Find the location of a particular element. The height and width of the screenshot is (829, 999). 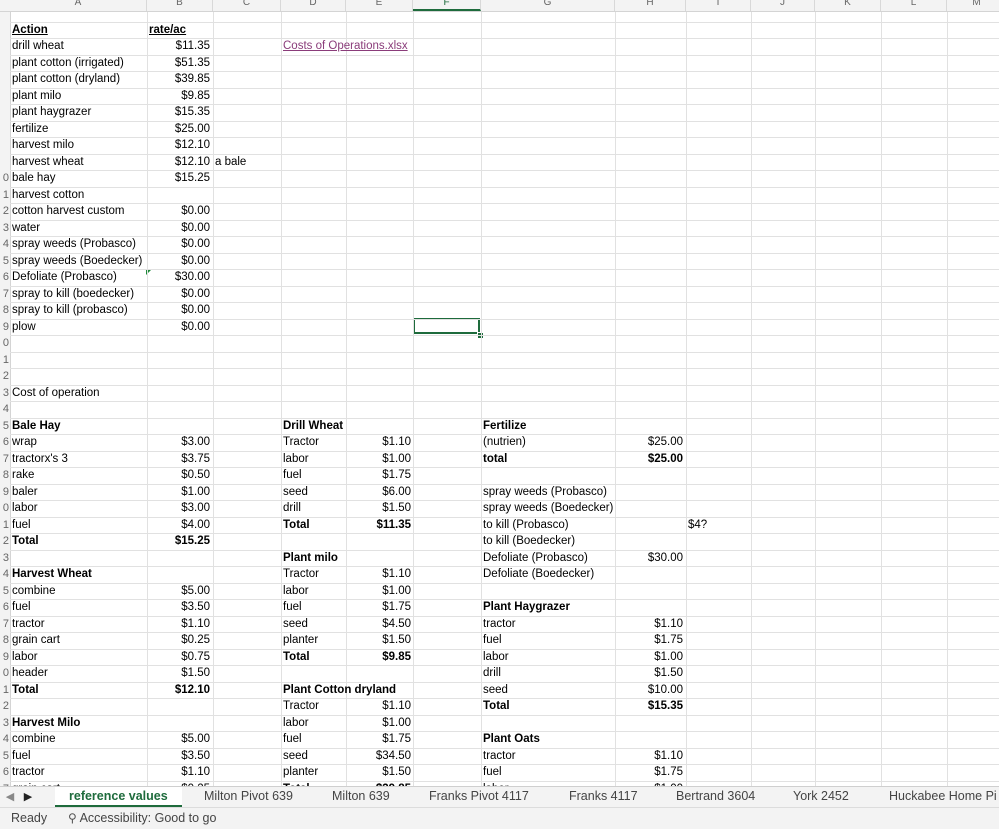

reference-action: harvest milo is located at coordinates (78, 145).